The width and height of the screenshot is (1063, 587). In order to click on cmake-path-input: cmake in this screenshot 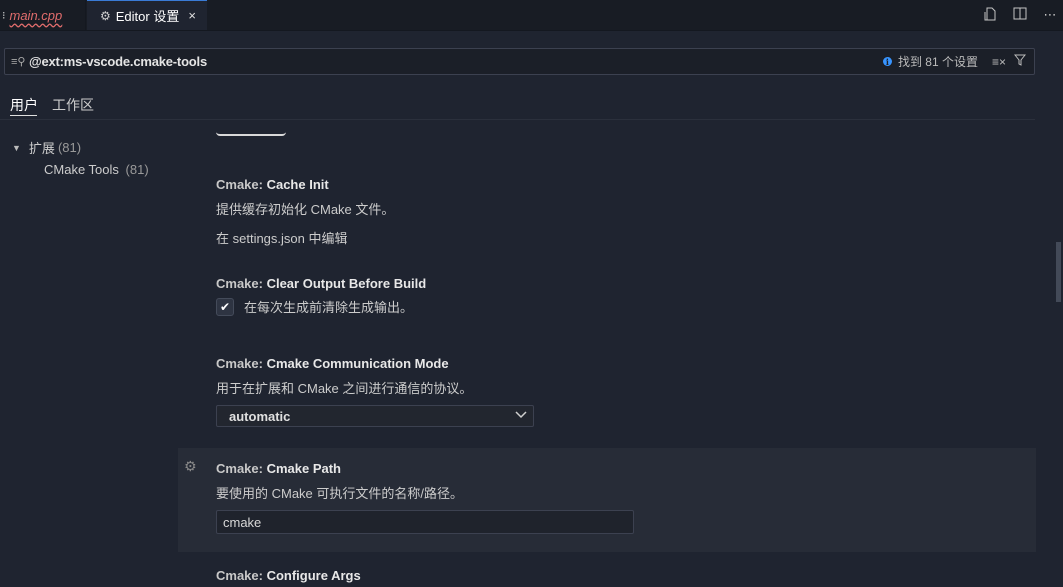, I will do `click(425, 522)`.